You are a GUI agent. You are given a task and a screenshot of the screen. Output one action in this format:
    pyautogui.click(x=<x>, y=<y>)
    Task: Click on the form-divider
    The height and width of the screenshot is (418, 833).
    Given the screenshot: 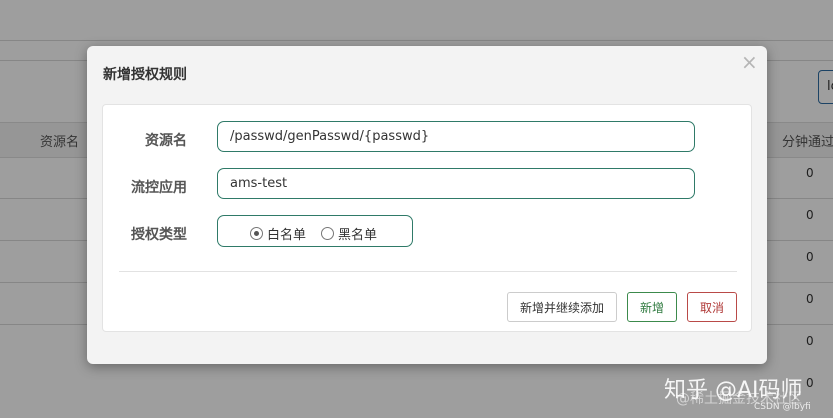 What is the action you would take?
    pyautogui.click(x=428, y=271)
    